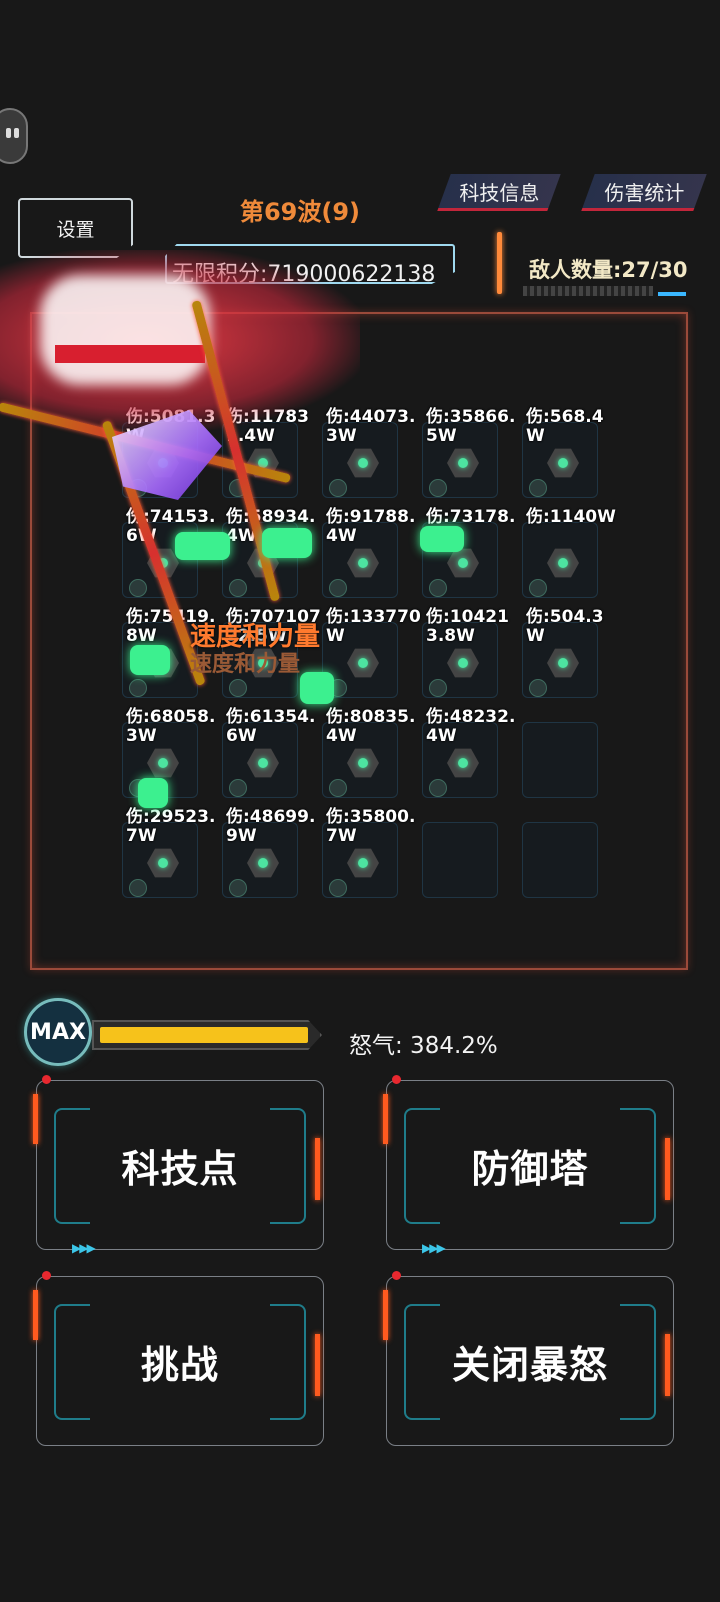  What do you see at coordinates (171, 826) in the screenshot?
I see `damage-label: 伤:29523.7W` at bounding box center [171, 826].